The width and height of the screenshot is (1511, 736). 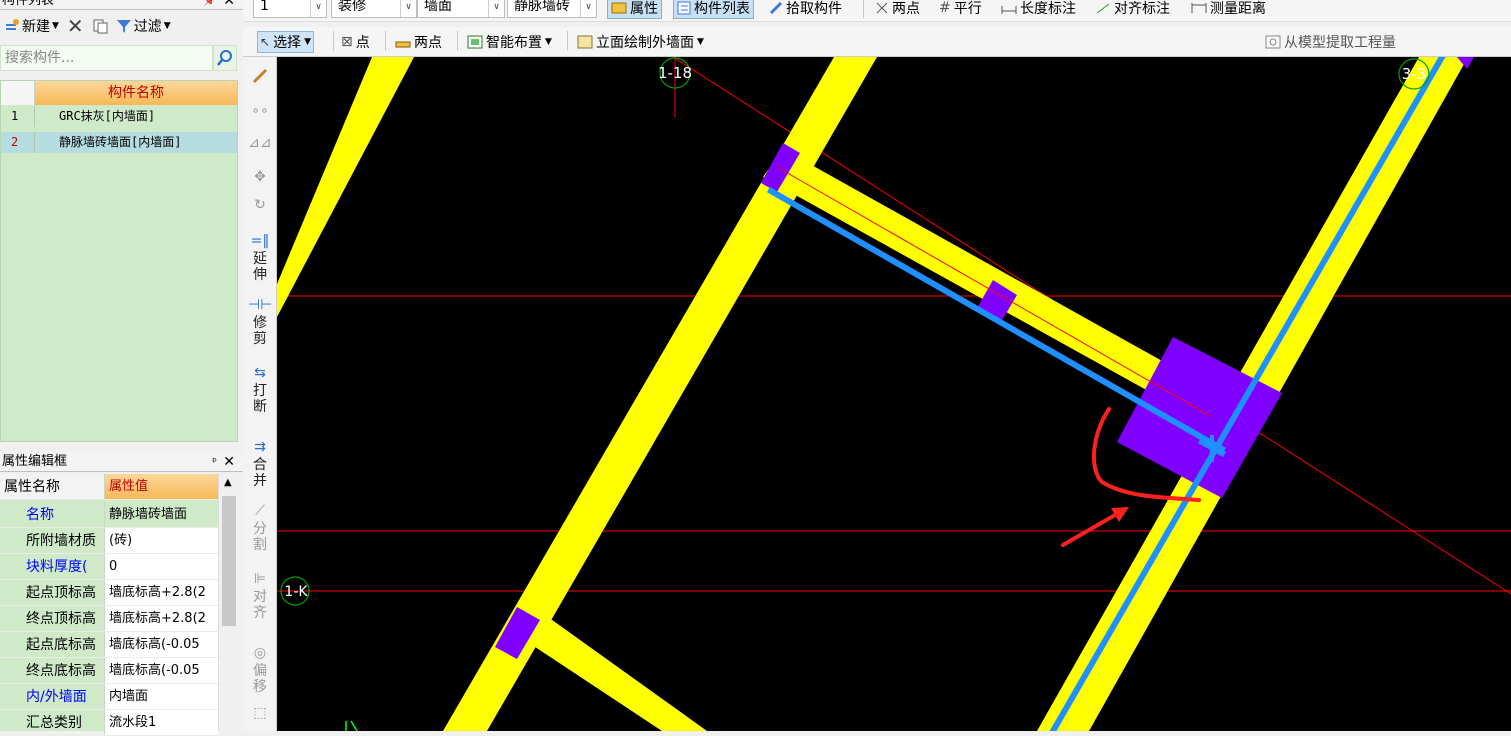 What do you see at coordinates (229, 561) in the screenshot?
I see `scrollbar-thumb` at bounding box center [229, 561].